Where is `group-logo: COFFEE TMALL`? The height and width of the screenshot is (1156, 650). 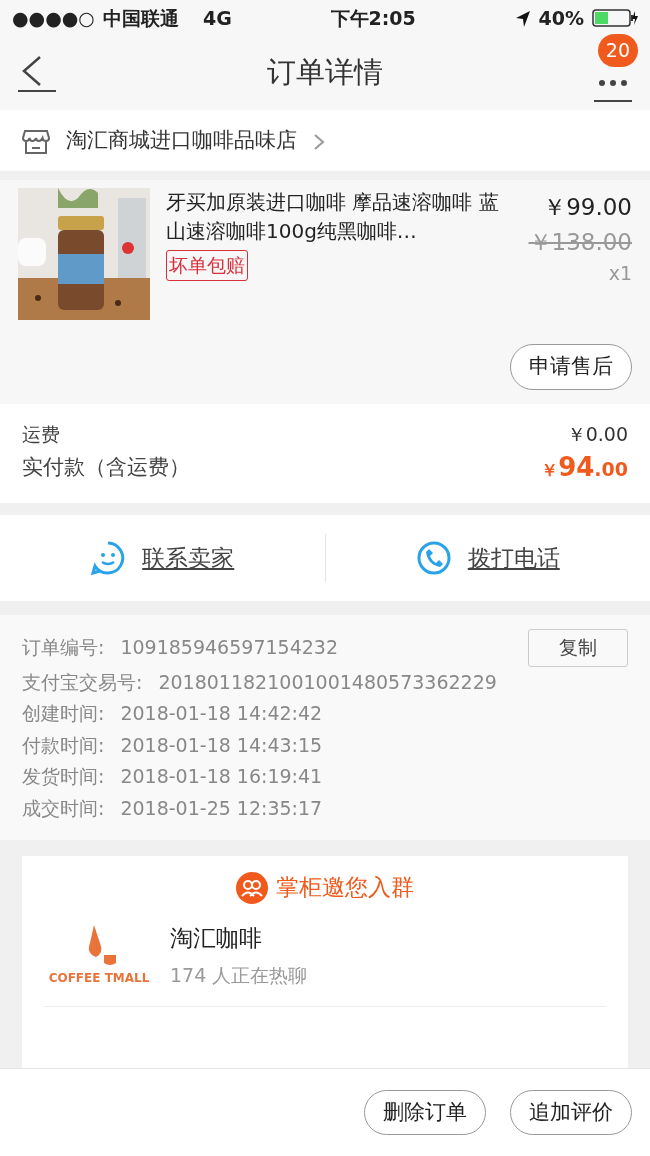
group-logo: COFFEE TMALL is located at coordinates (99, 955).